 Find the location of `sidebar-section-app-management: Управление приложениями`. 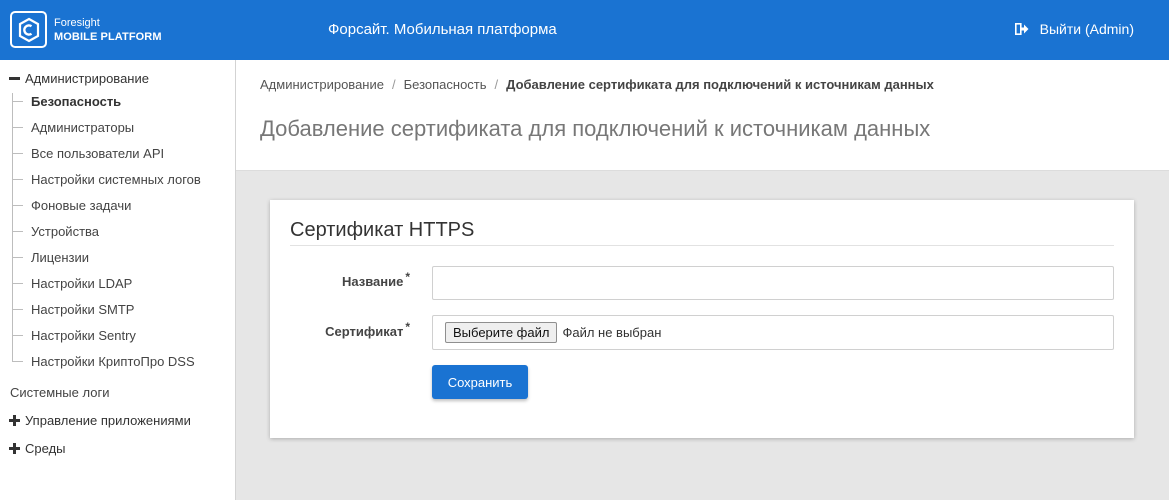

sidebar-section-app-management: Управление приложениями is located at coordinates (100, 420).